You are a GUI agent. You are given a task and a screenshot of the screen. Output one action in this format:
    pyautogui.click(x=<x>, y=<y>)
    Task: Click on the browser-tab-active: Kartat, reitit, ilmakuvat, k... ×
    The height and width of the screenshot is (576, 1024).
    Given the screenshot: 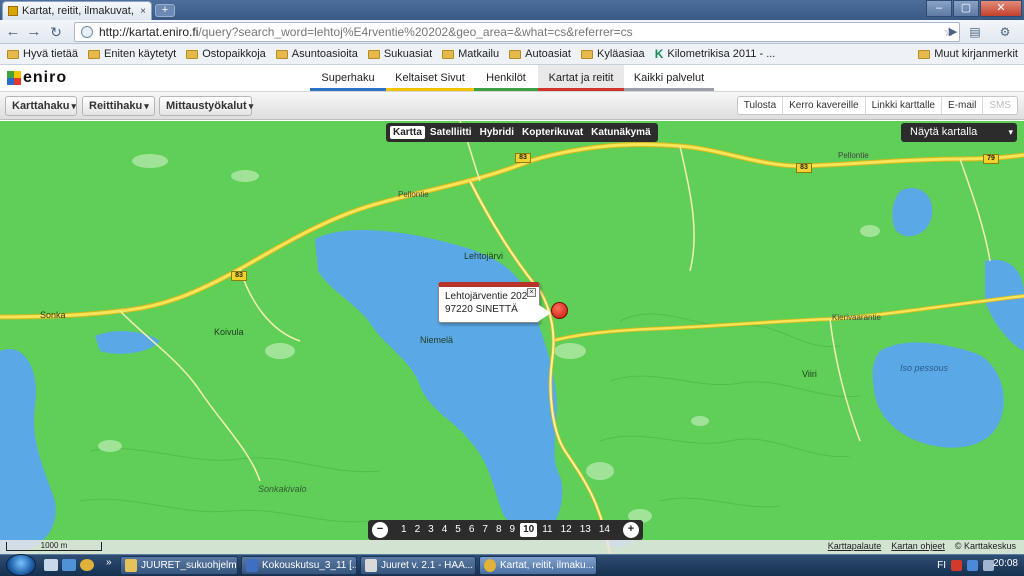 What is the action you would take?
    pyautogui.click(x=77, y=10)
    